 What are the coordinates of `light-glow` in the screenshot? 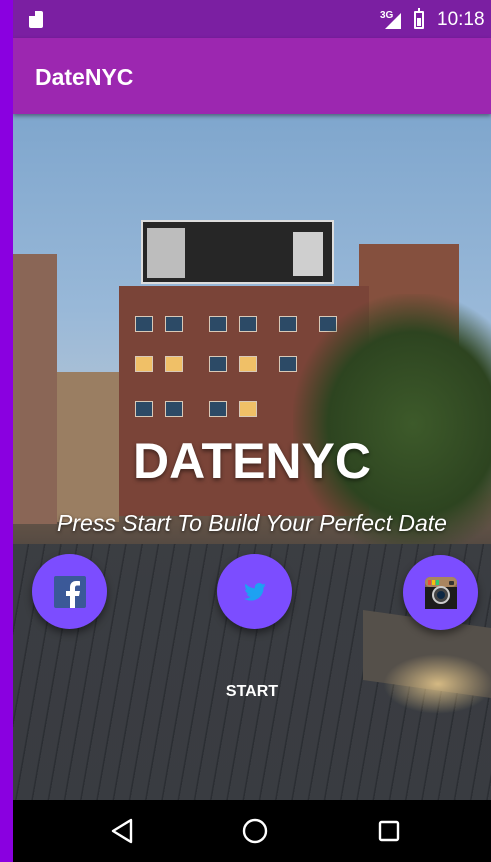 It's located at (437, 684).